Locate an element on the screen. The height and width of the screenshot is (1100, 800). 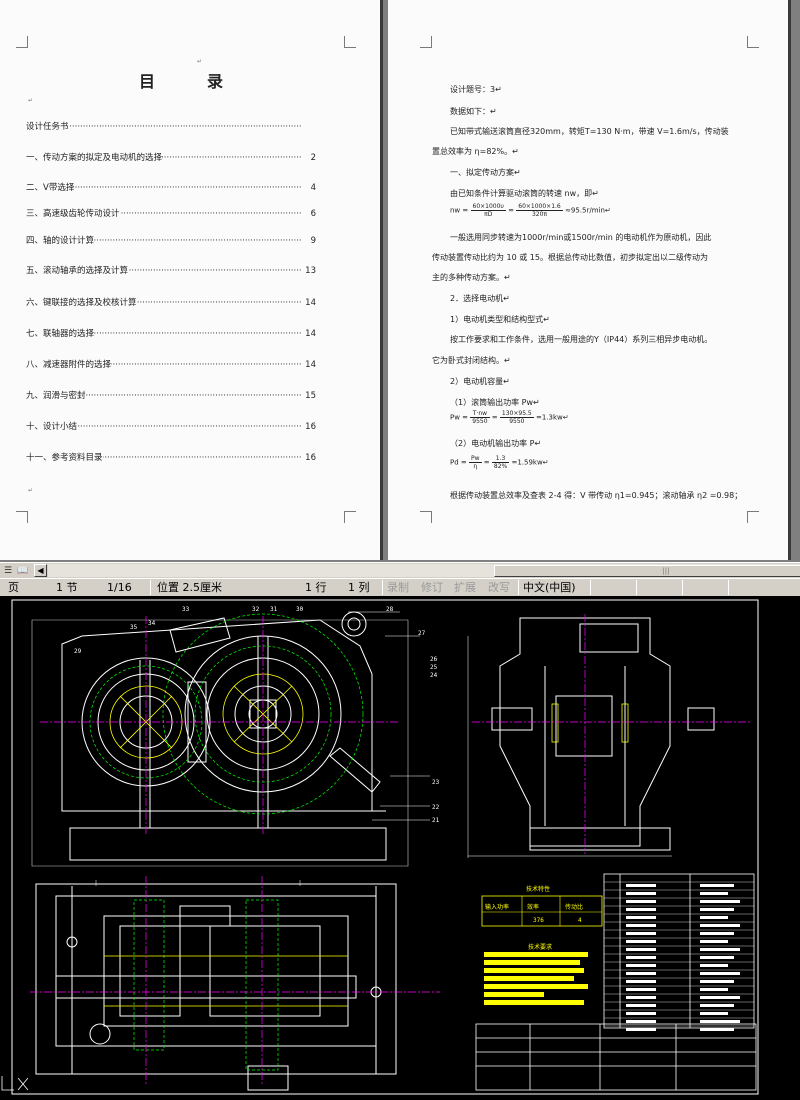
body-text-line: 置总效率为 η=82%。↵ is located at coordinates (475, 151).